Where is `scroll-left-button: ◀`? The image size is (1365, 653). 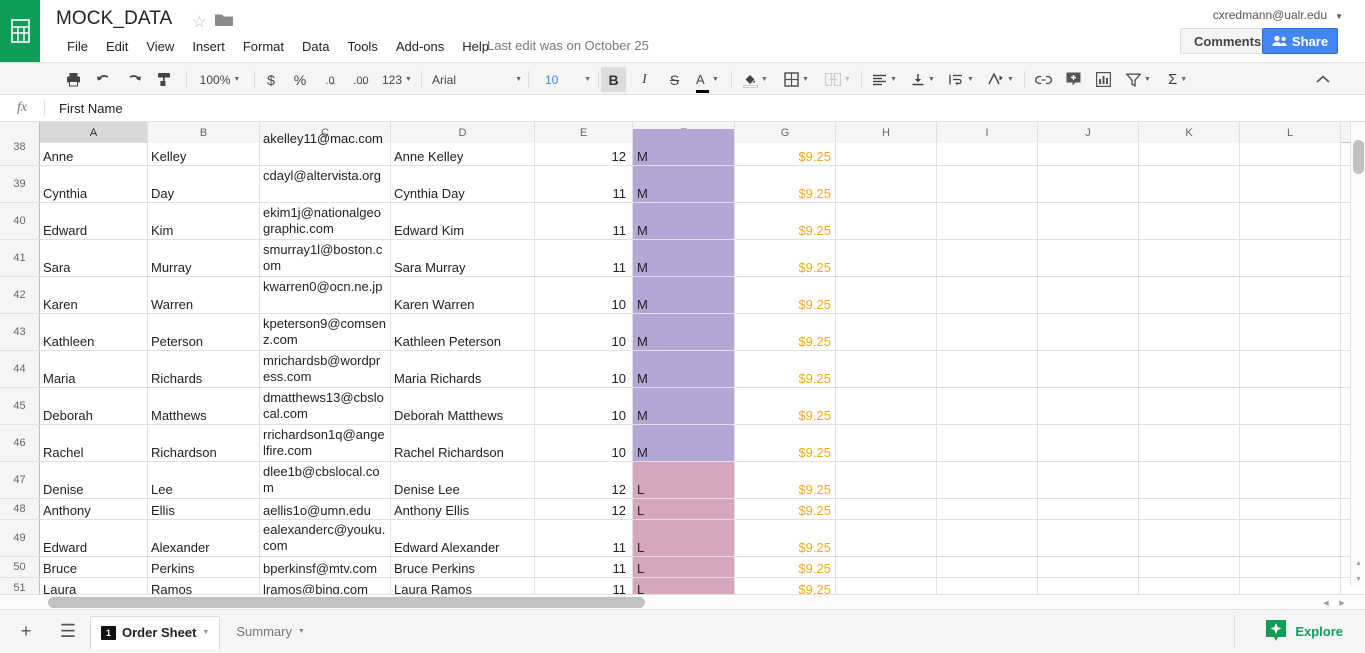 scroll-left-button: ◀ is located at coordinates (1326, 602).